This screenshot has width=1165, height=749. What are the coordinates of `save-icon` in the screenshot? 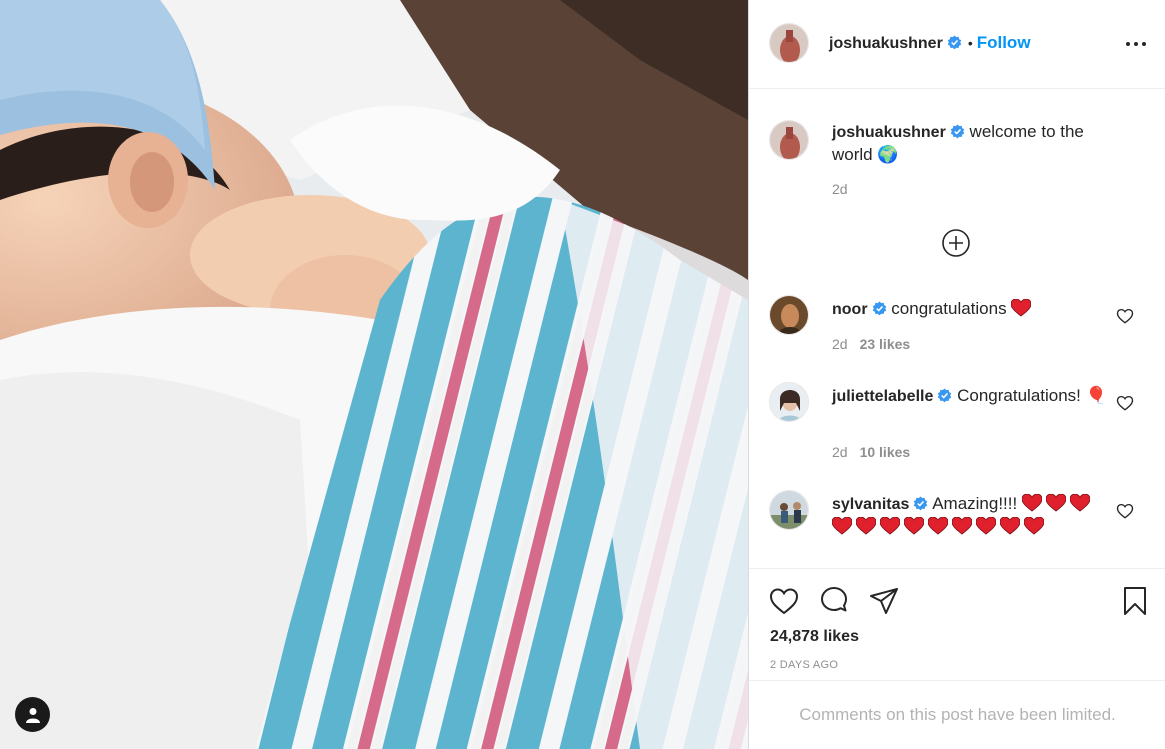 It's located at (1135, 601).